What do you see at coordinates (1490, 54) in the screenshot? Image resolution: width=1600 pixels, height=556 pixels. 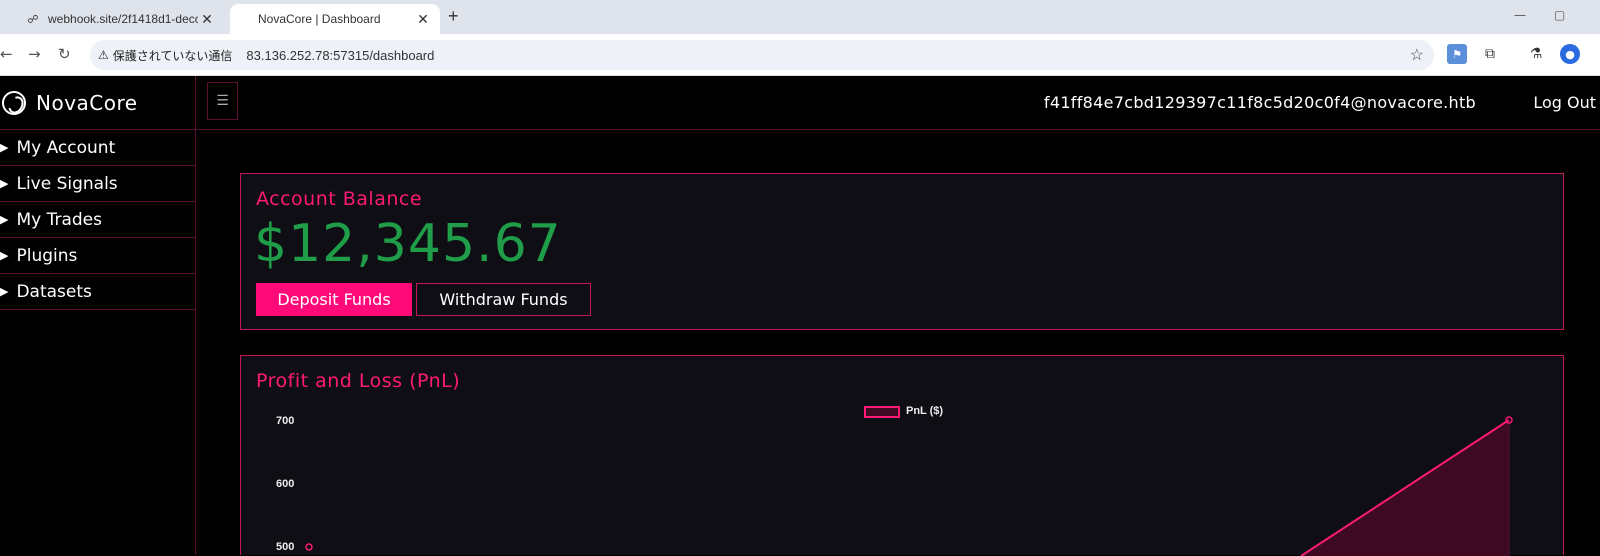 I see `puzzle-icon: ⧉` at bounding box center [1490, 54].